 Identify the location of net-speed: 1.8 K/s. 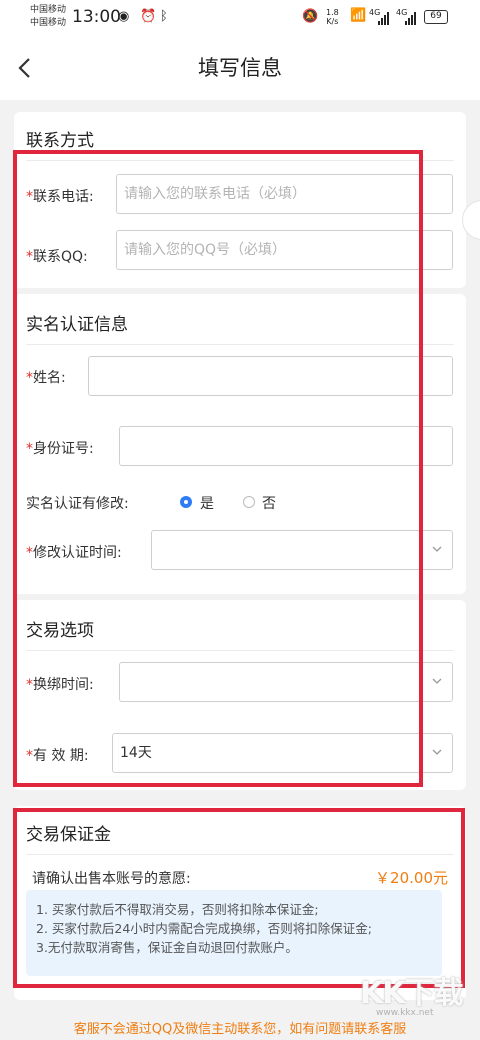
(332, 17).